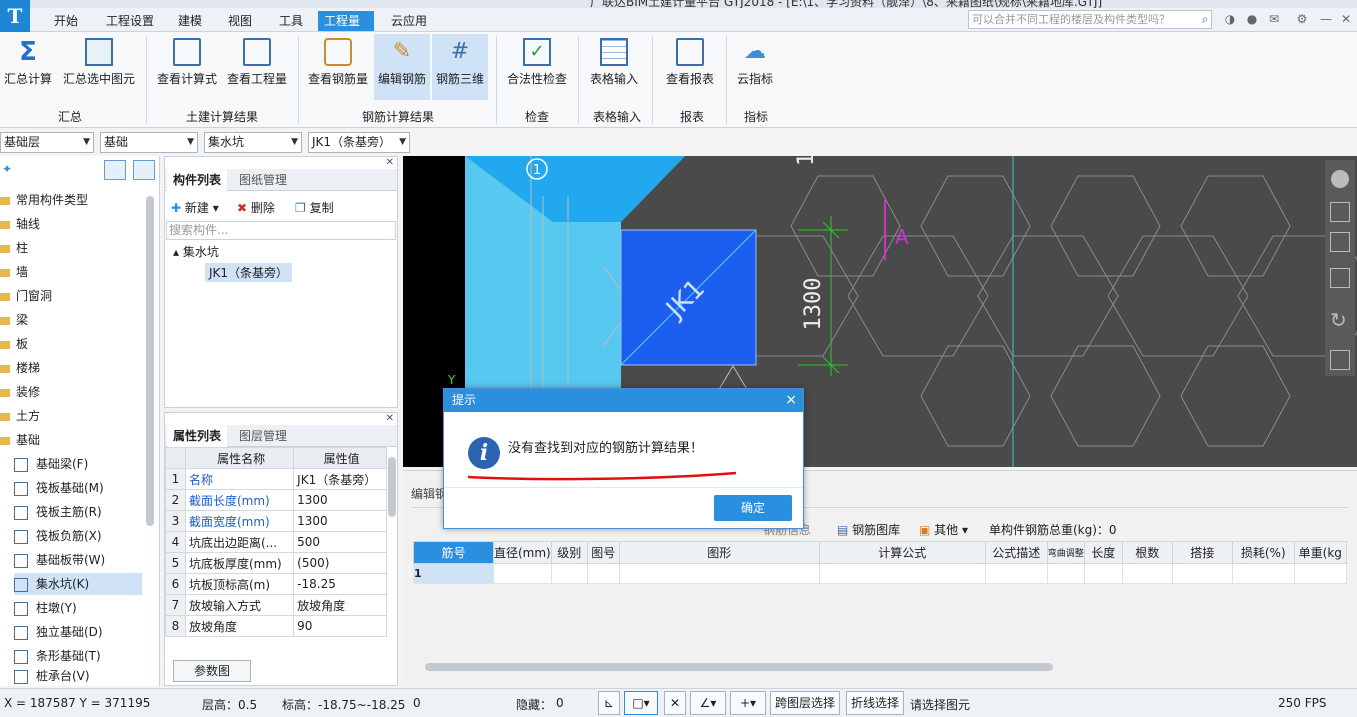 The image size is (1357, 717). I want to click on type-select: 集水坑 ▼, so click(253, 142).